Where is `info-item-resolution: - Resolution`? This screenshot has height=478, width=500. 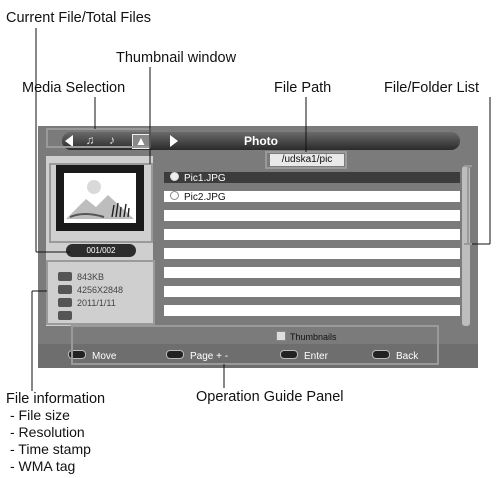
info-item-resolution: - Resolution is located at coordinates (47, 432).